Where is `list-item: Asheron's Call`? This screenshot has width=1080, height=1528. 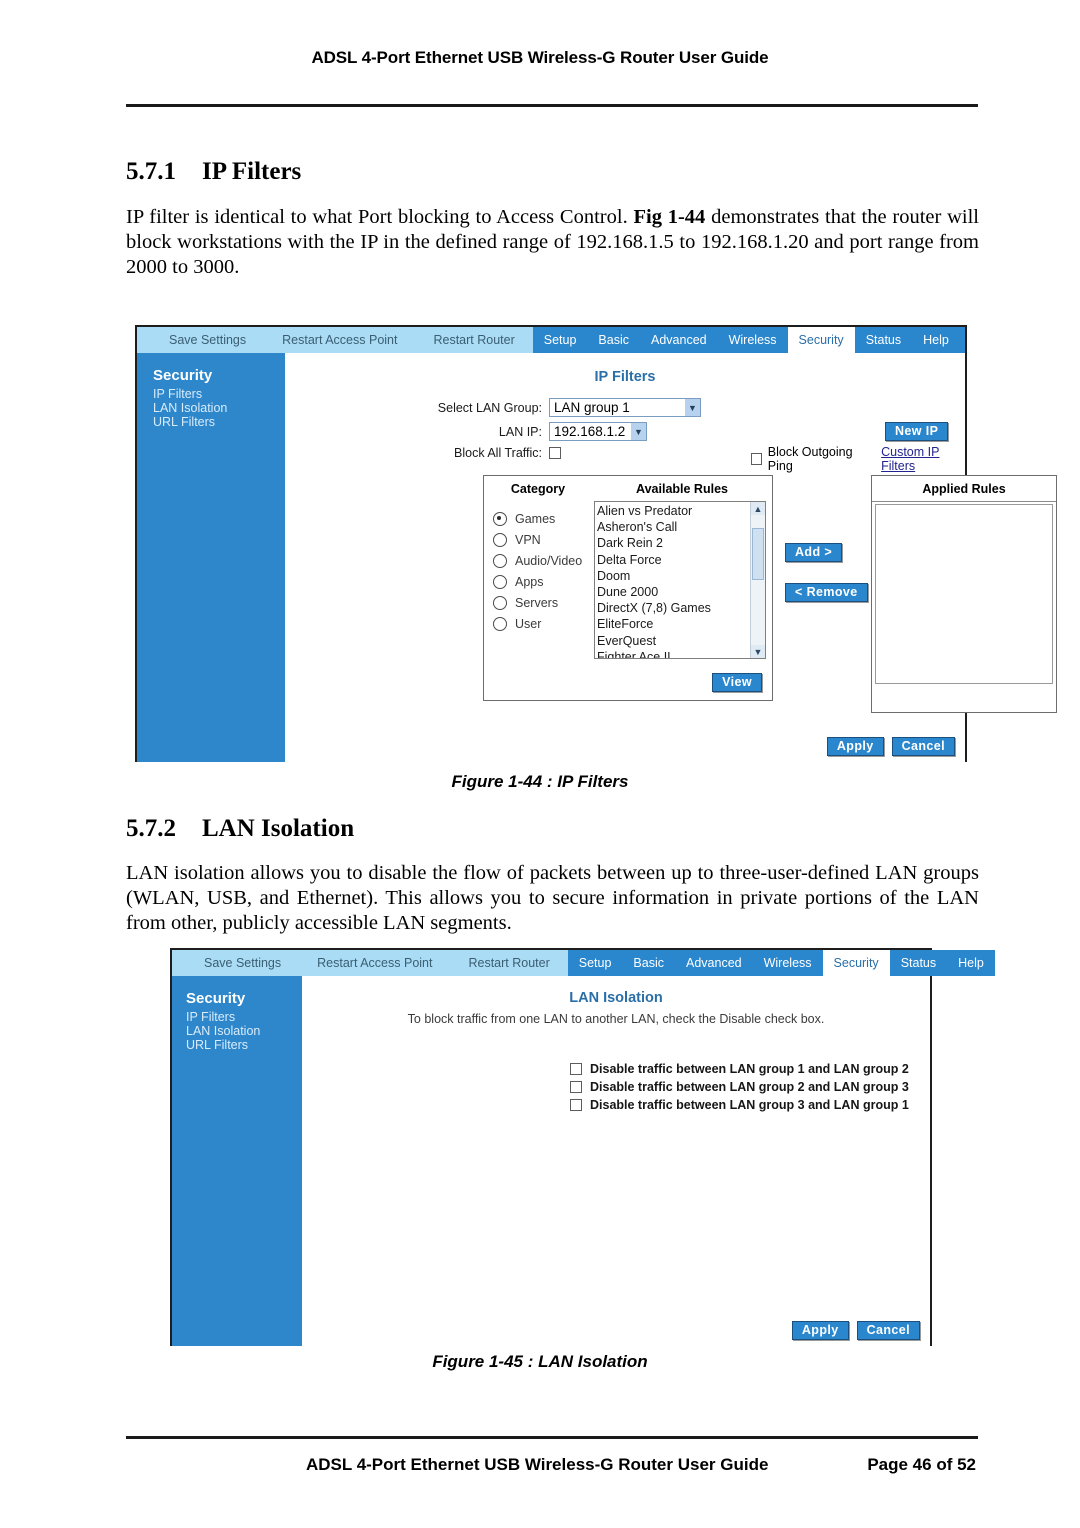
list-item: Asheron's Call is located at coordinates (673, 527).